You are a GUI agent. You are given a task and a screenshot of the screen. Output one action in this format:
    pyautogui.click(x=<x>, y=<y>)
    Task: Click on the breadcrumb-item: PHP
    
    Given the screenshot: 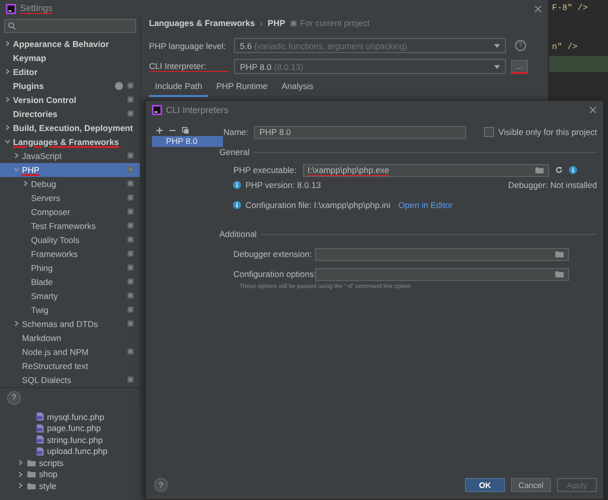 What is the action you would take?
    pyautogui.click(x=277, y=23)
    